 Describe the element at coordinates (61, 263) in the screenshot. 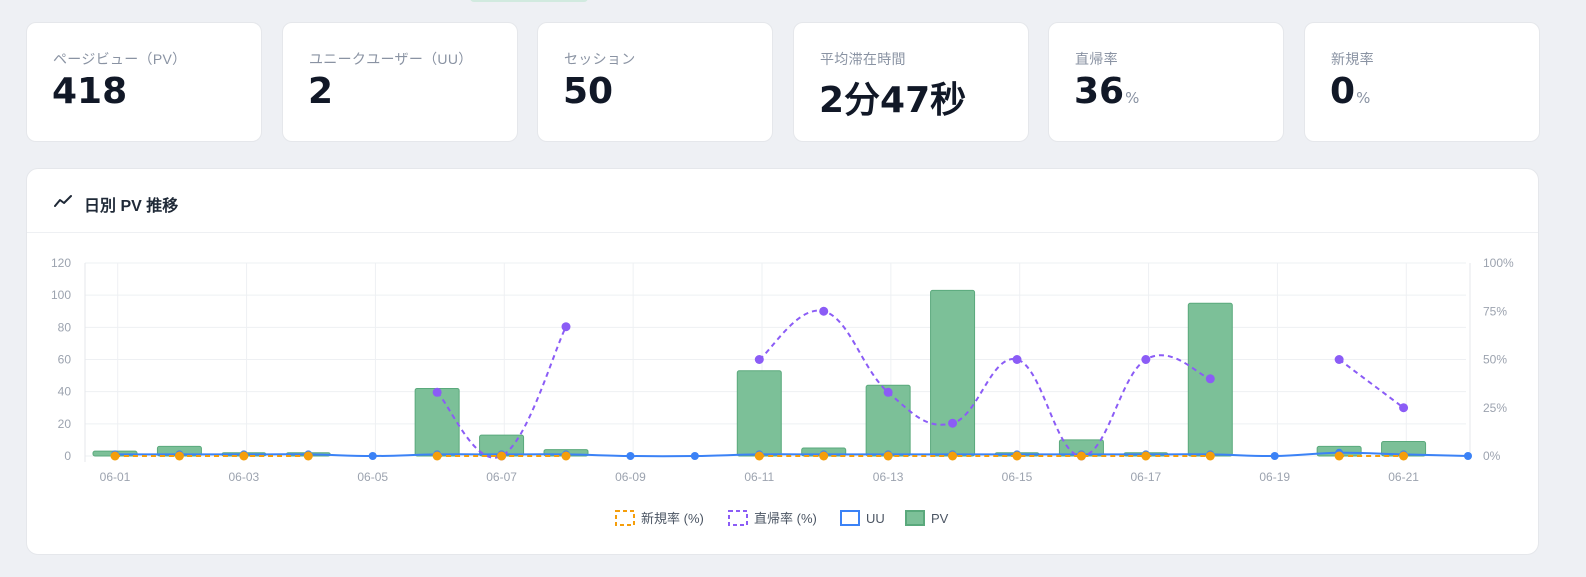

I see `y-left-tick-label: 120` at that location.